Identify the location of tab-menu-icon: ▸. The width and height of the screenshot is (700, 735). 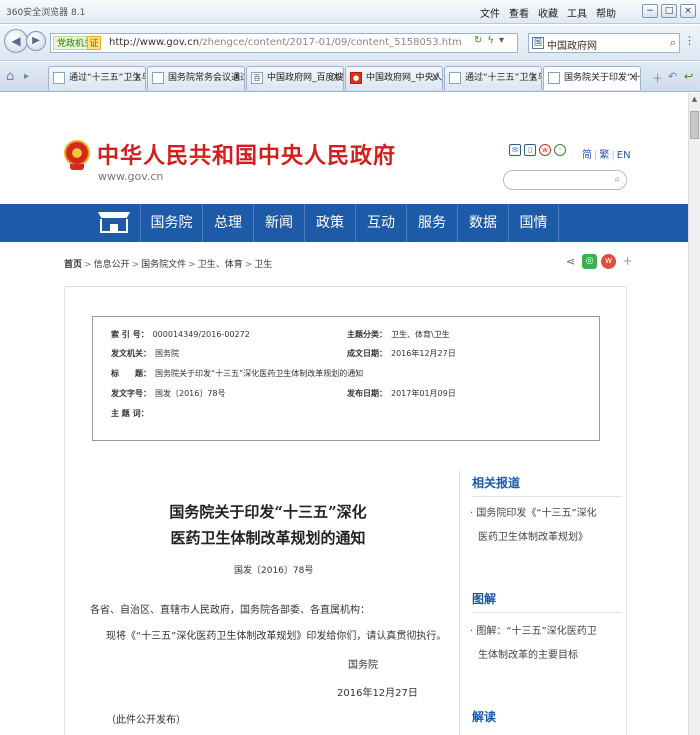
(26, 76).